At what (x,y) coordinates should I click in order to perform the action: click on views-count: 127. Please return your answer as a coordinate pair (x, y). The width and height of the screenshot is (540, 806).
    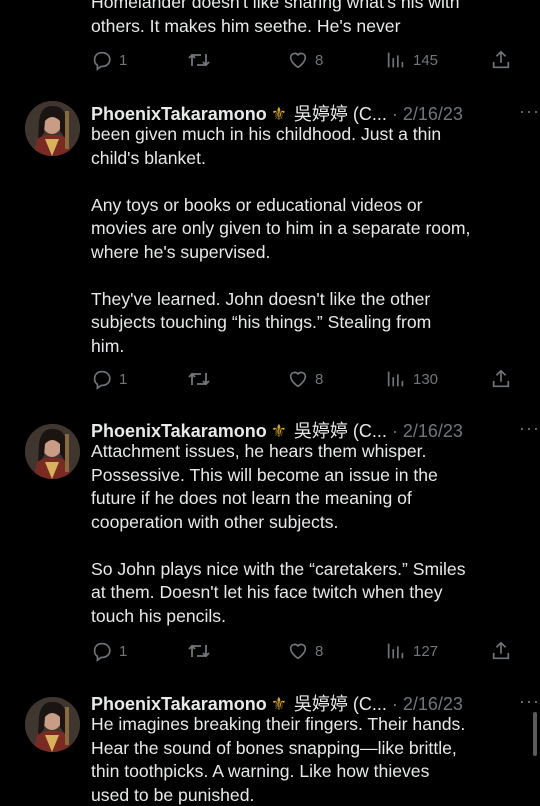
    Looking at the image, I should click on (426, 651).